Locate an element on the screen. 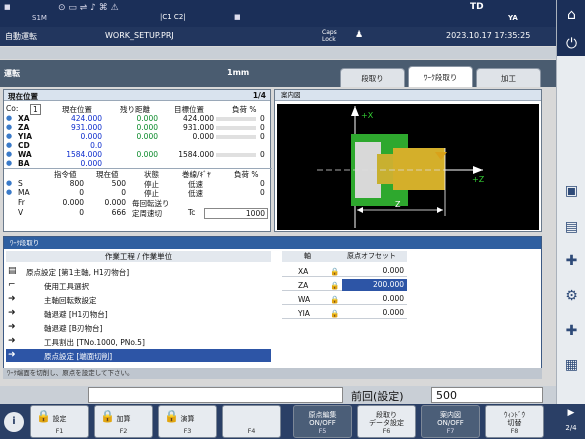  axis-current: 424.000 is located at coordinates (86, 118).